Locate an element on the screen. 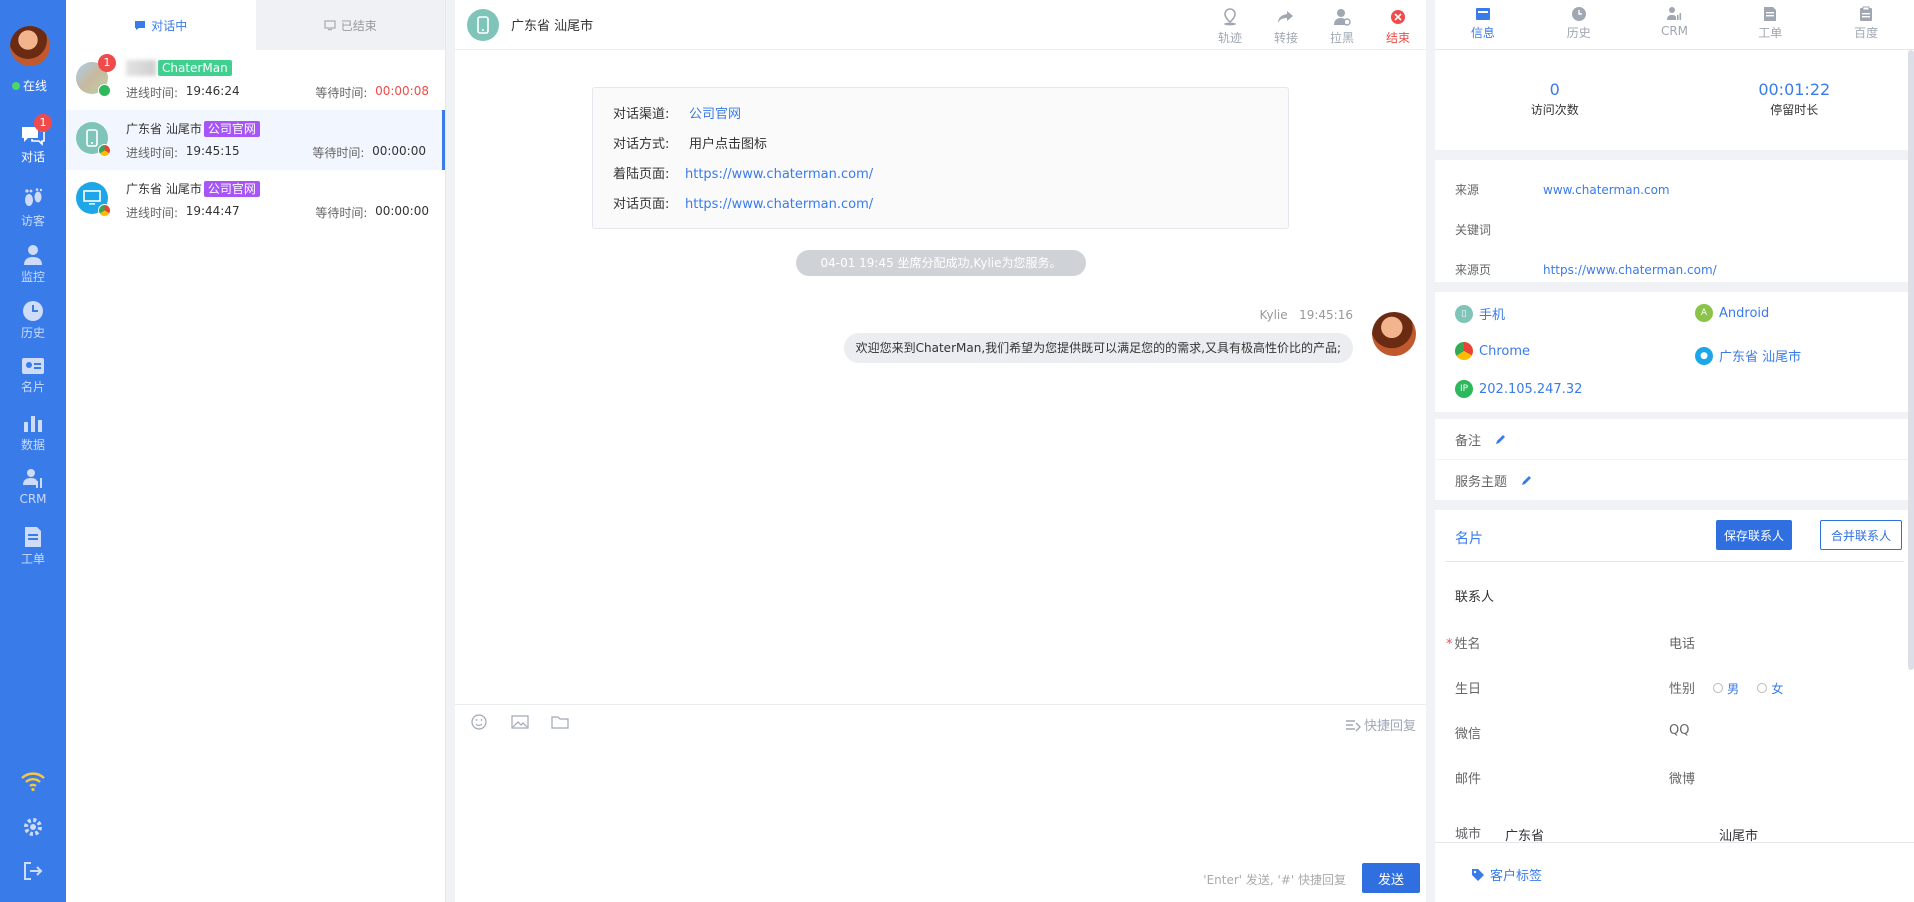  tab-ended: 已结束 is located at coordinates (350, 25).